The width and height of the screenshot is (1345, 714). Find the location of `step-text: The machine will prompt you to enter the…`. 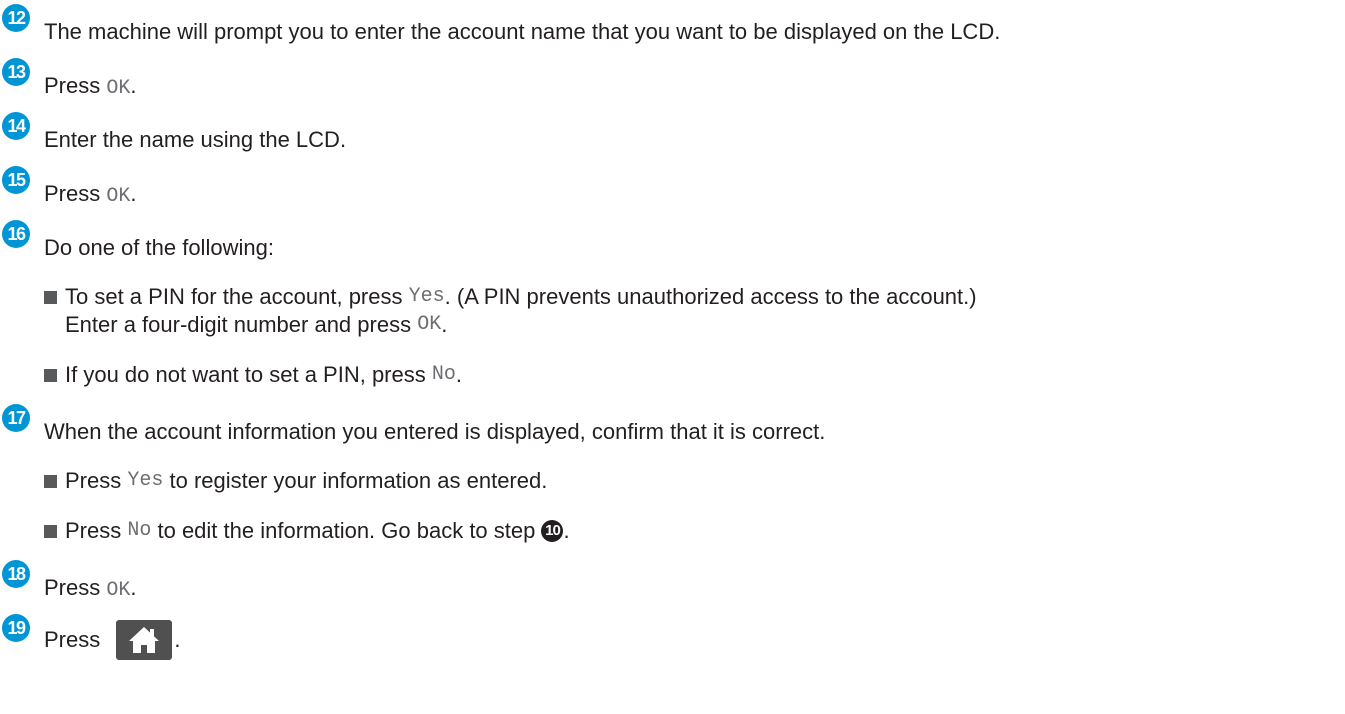

step-text: The machine will prompt you to enter the… is located at coordinates (522, 31).